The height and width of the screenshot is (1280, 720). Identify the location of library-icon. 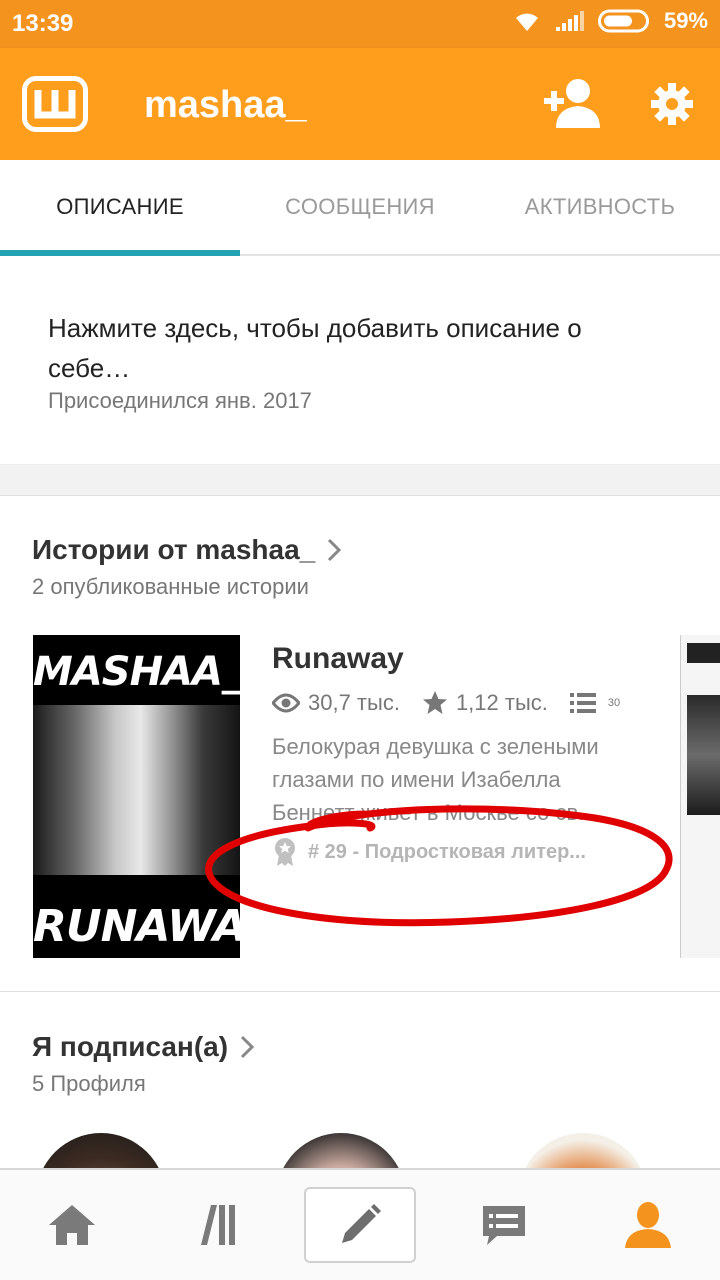
(218, 1225).